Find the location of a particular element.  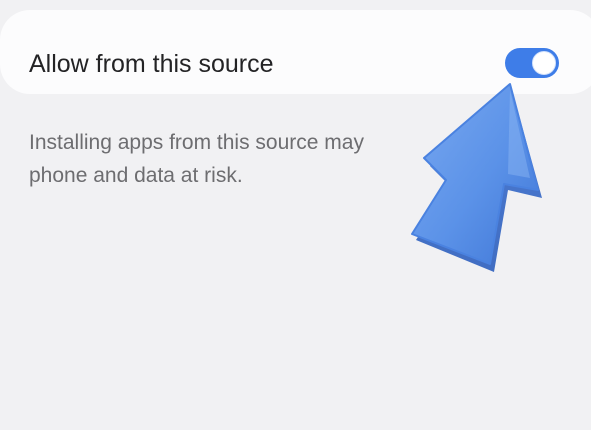

arrow-up-icon is located at coordinates (476, 177).